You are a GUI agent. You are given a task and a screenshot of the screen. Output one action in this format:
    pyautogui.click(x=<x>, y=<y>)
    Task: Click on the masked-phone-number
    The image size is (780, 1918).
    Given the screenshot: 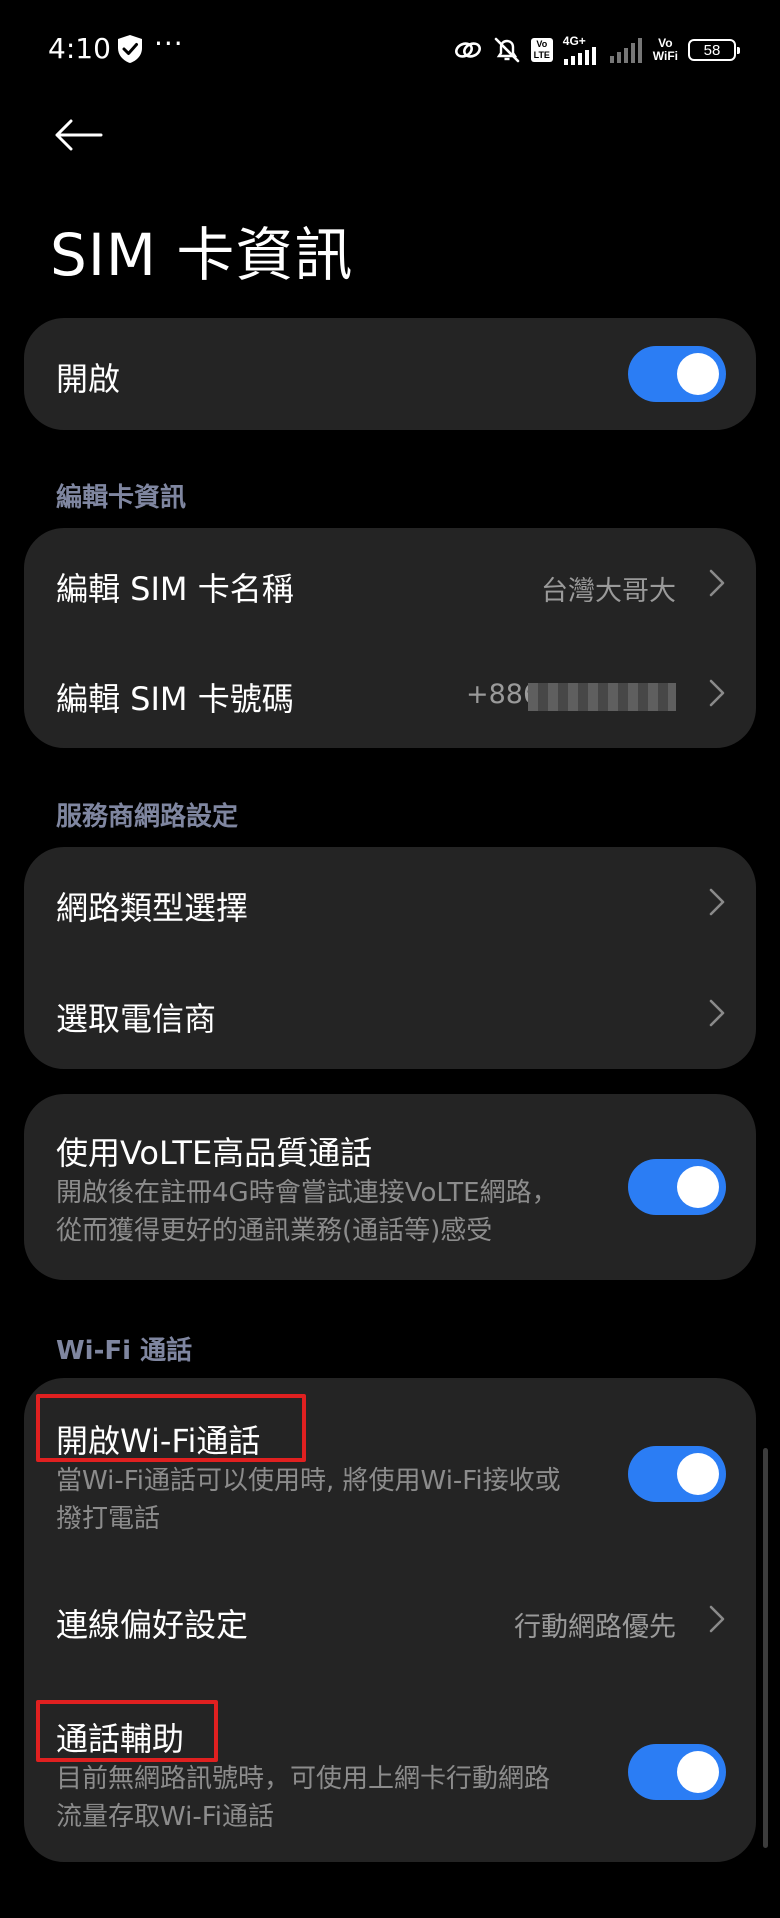 What is the action you would take?
    pyautogui.click(x=602, y=697)
    